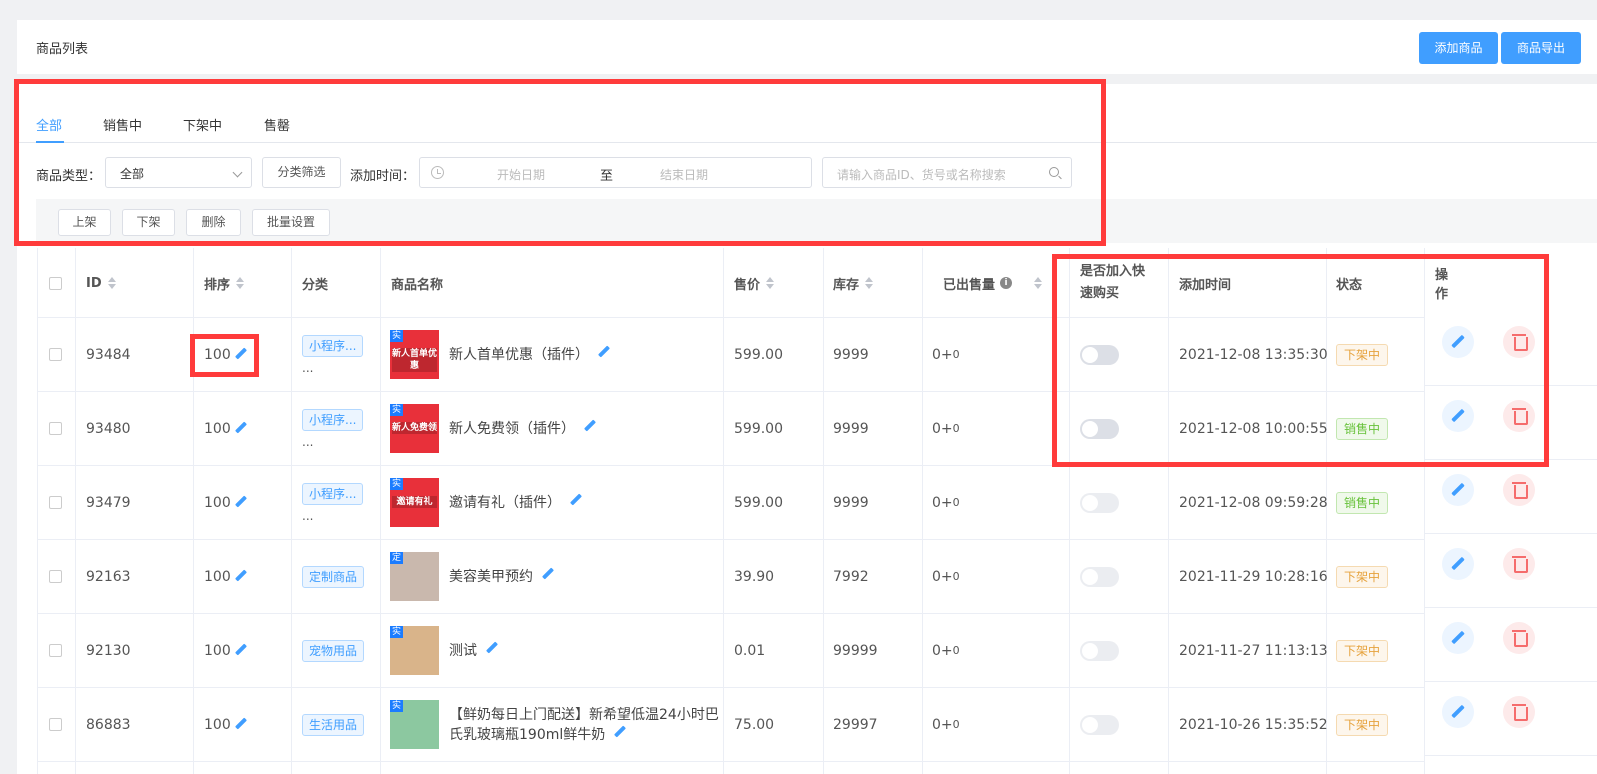  Describe the element at coordinates (1006, 283) in the screenshot. I see `info-icon: i` at that location.